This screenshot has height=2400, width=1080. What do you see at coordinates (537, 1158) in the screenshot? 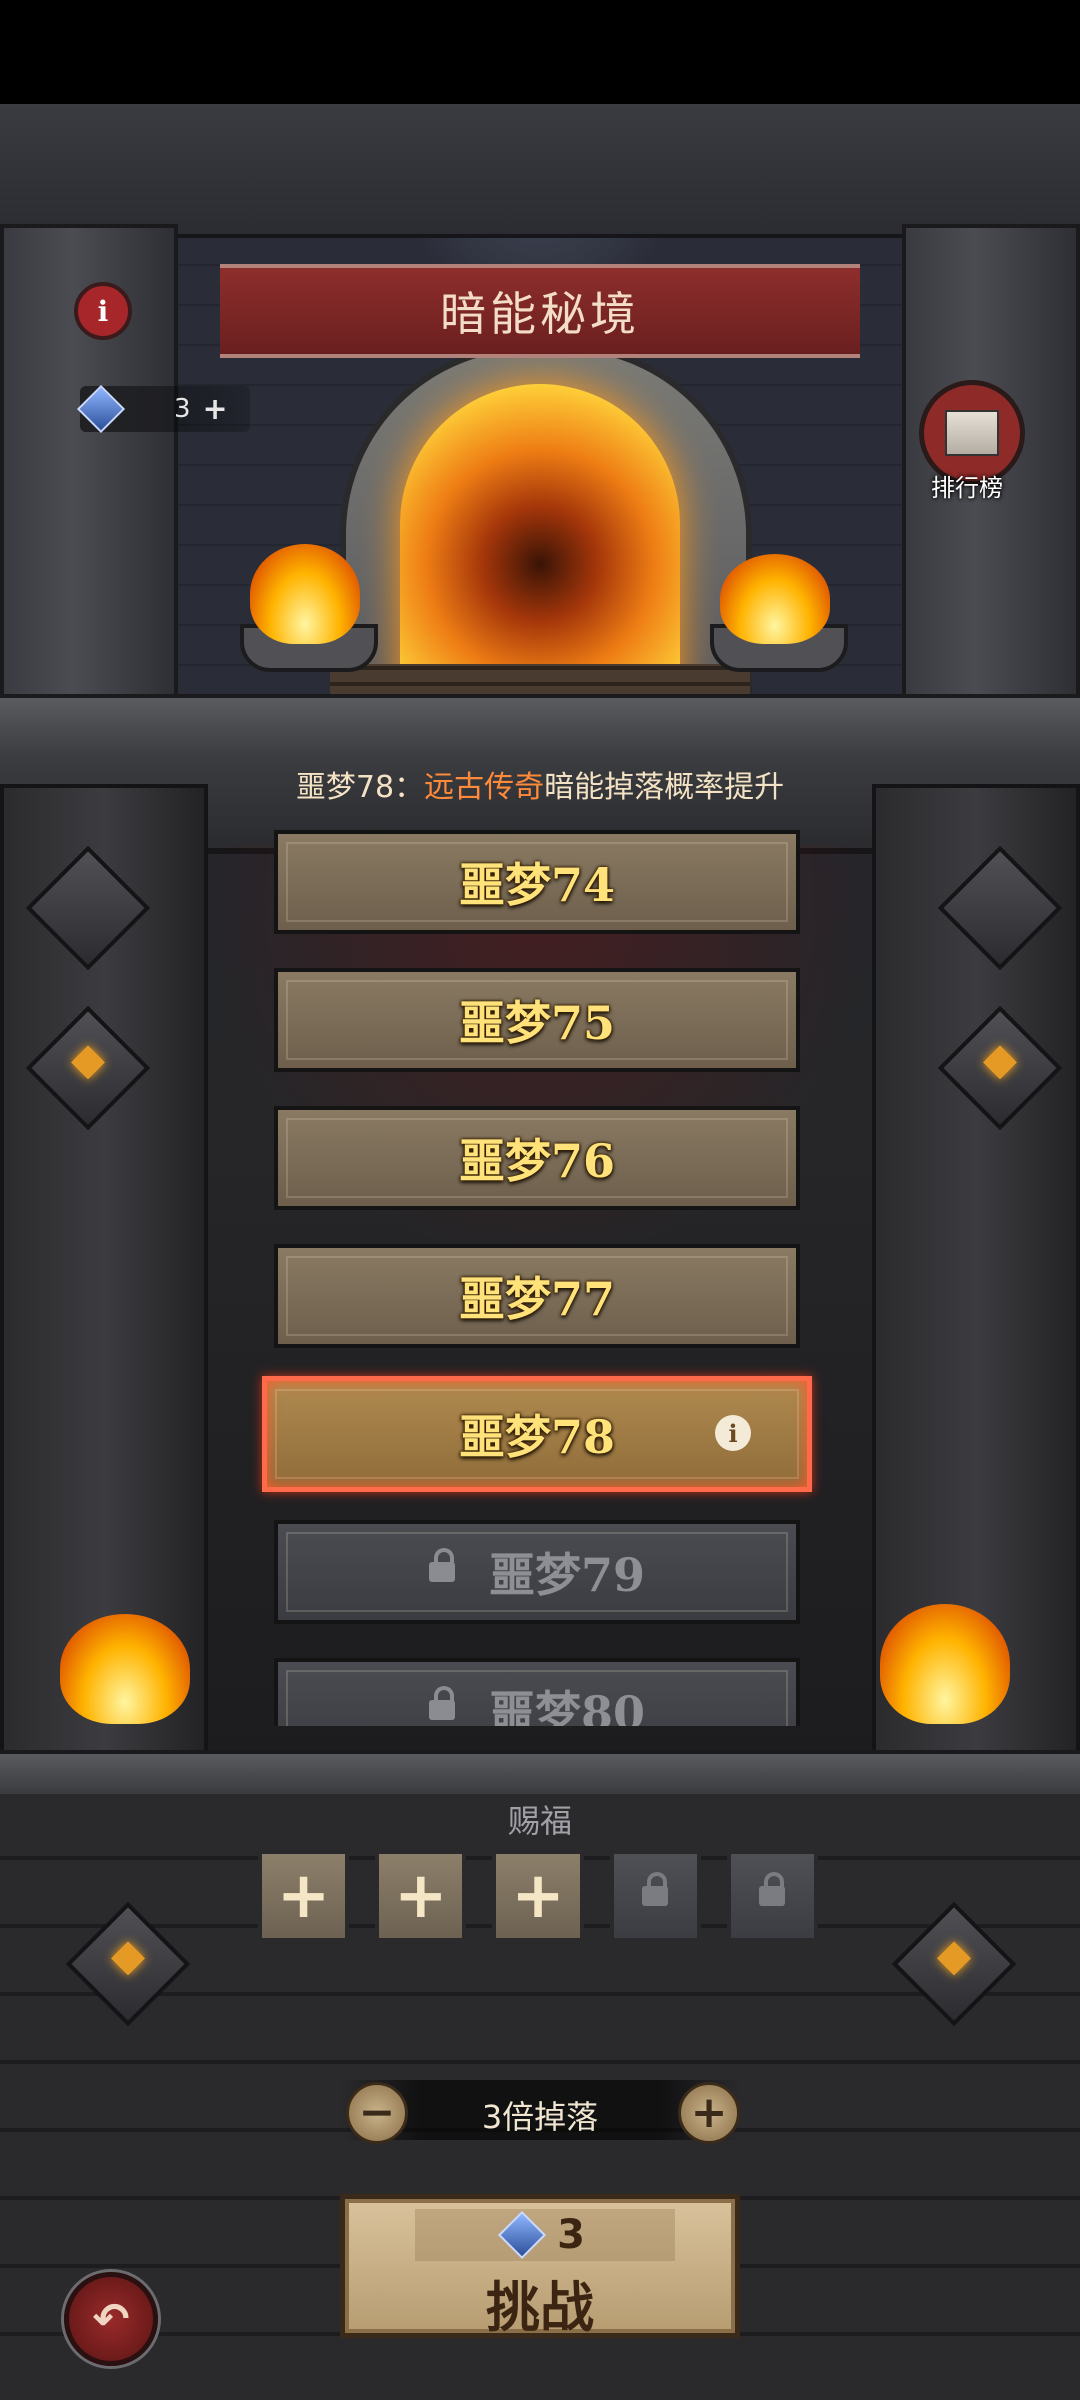
I see `level-item: 噩梦76` at bounding box center [537, 1158].